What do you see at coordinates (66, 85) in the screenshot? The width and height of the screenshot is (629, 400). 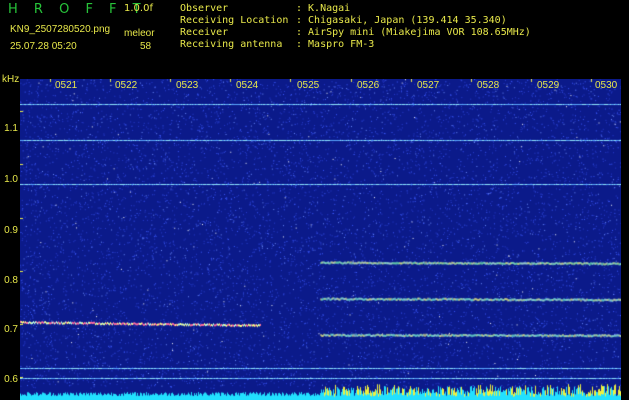 I see `x-tick-label: 0521` at bounding box center [66, 85].